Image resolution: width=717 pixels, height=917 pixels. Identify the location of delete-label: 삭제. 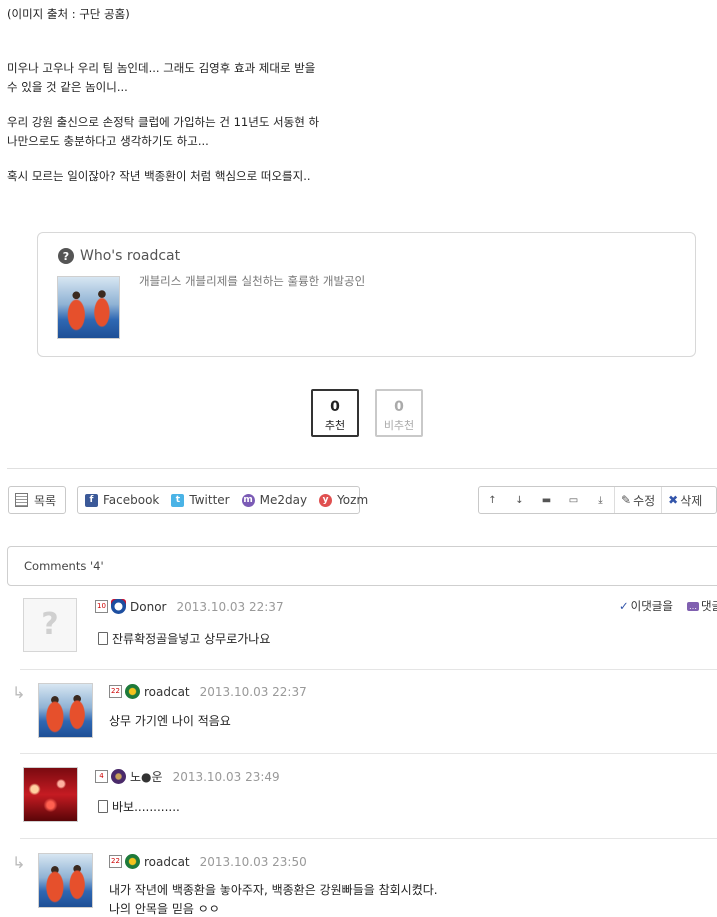
(691, 500).